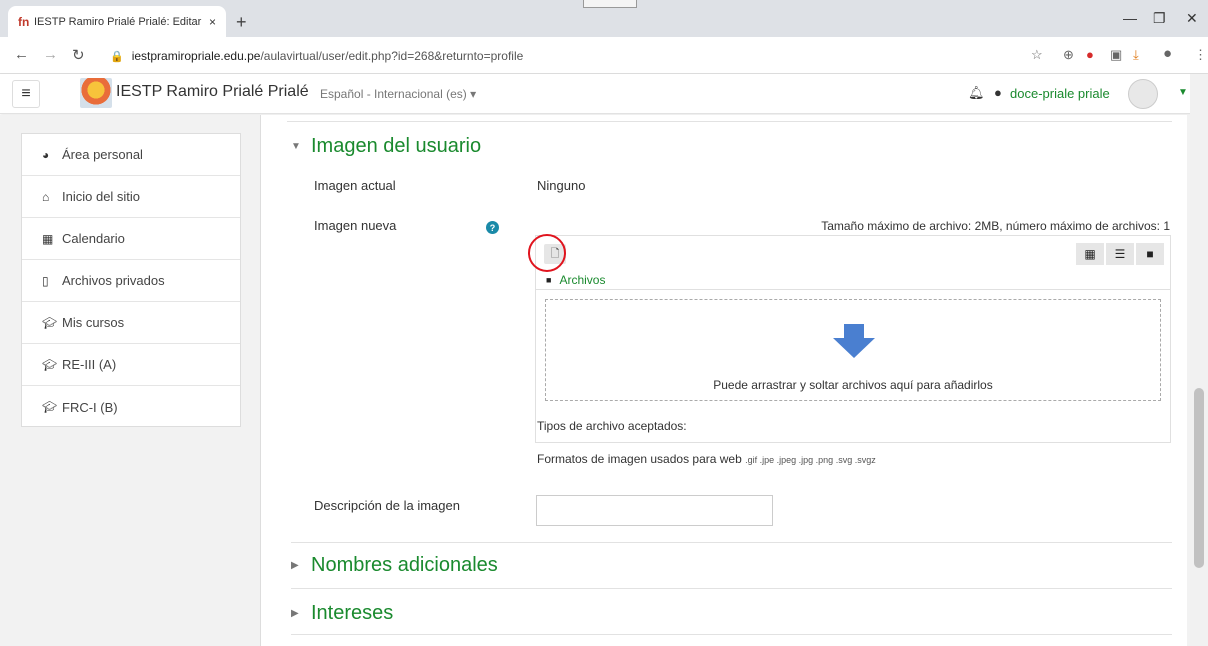 This screenshot has height=646, width=1208. I want to click on folder-link: Archivos, so click(582, 280).